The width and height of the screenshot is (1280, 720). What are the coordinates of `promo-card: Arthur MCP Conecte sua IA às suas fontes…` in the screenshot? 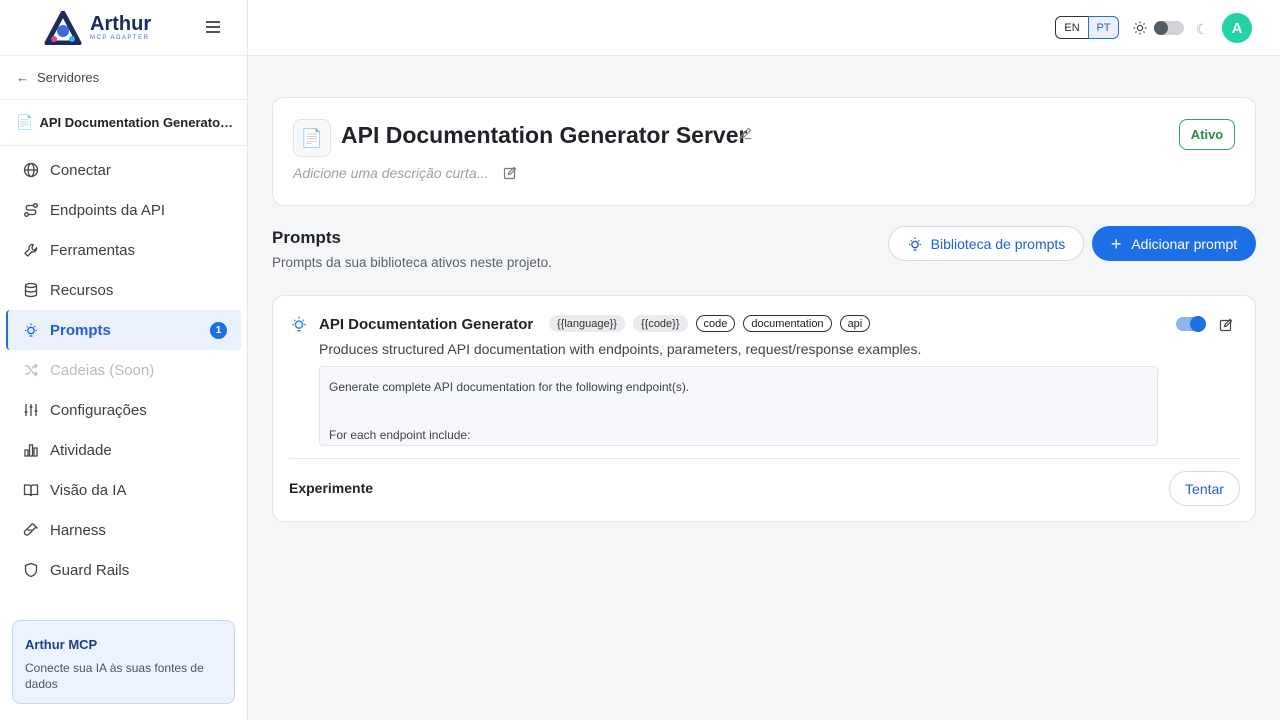 It's located at (123, 662).